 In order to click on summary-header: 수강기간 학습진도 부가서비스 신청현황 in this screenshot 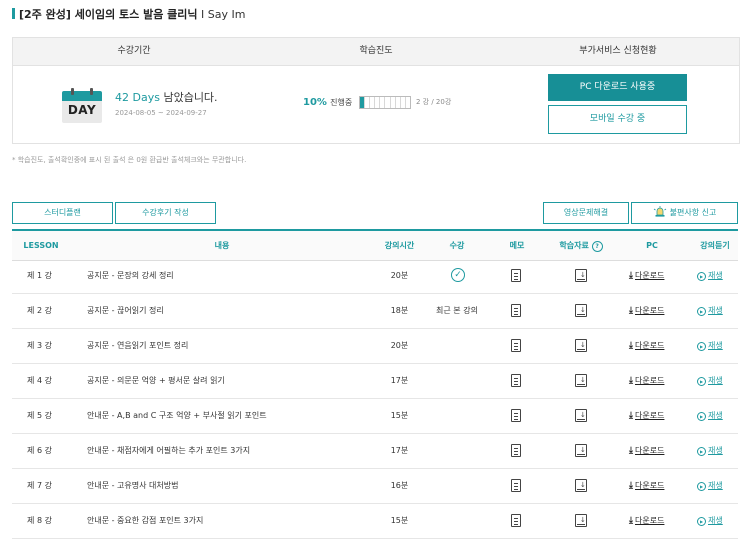, I will do `click(376, 52)`.